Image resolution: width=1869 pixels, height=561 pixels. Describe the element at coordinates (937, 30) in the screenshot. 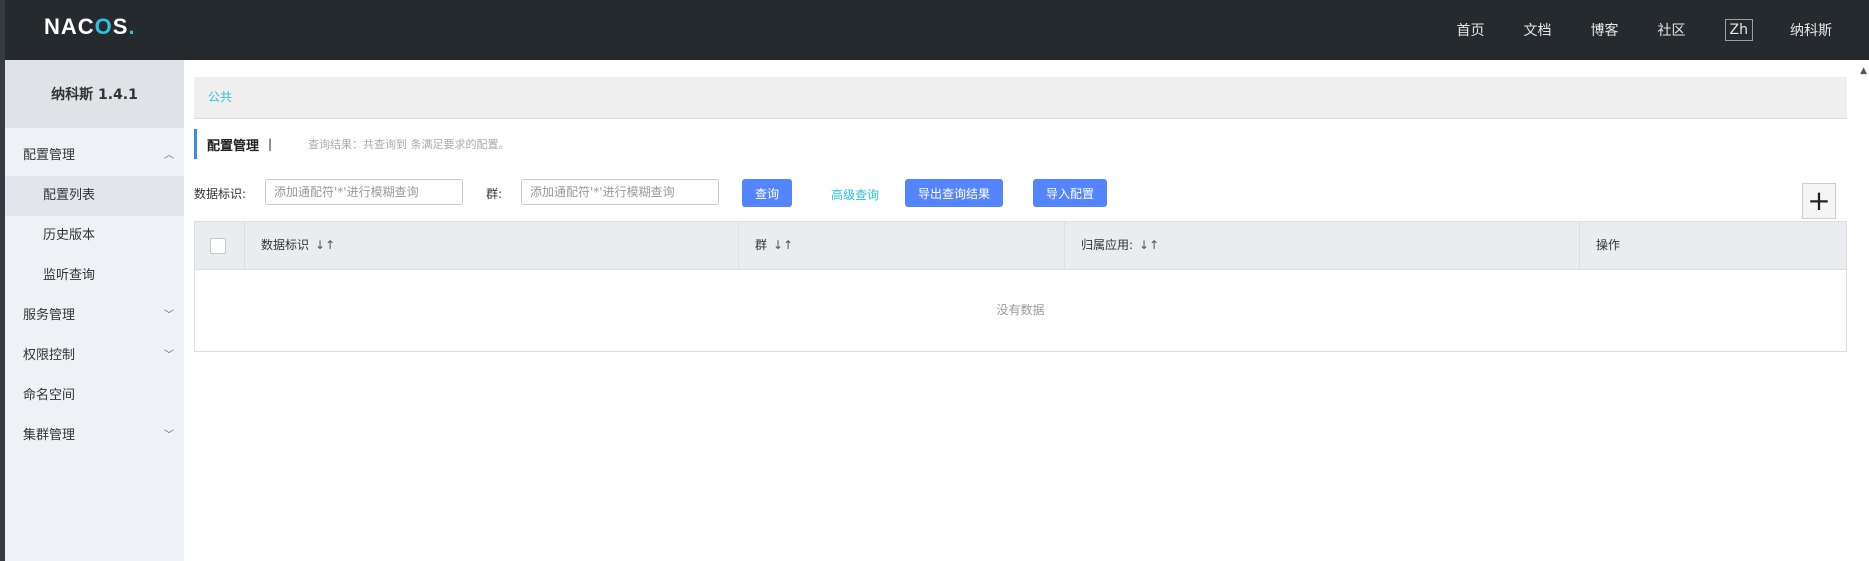

I see `top-navigation-bar: NACOS. 首页 文档 博客 社区 Zh 纳科斯` at that location.